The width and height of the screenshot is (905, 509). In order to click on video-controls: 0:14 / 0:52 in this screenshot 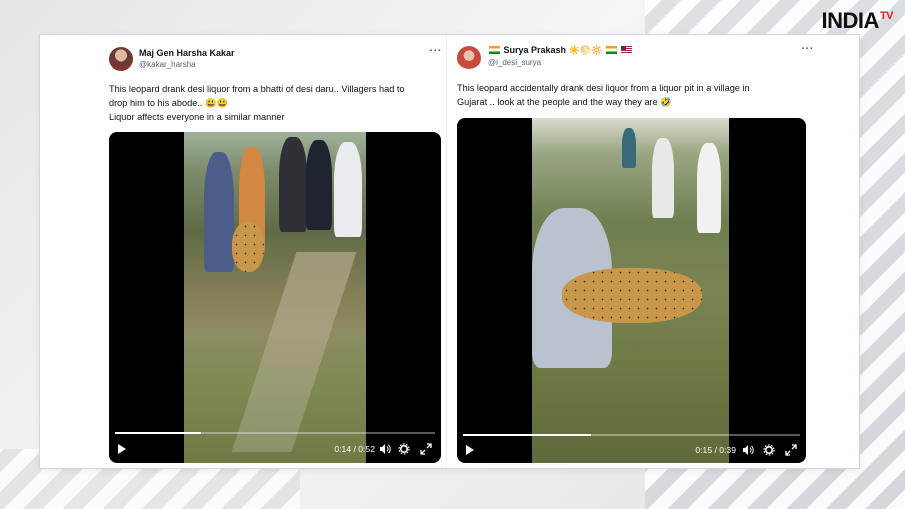, I will do `click(275, 449)`.